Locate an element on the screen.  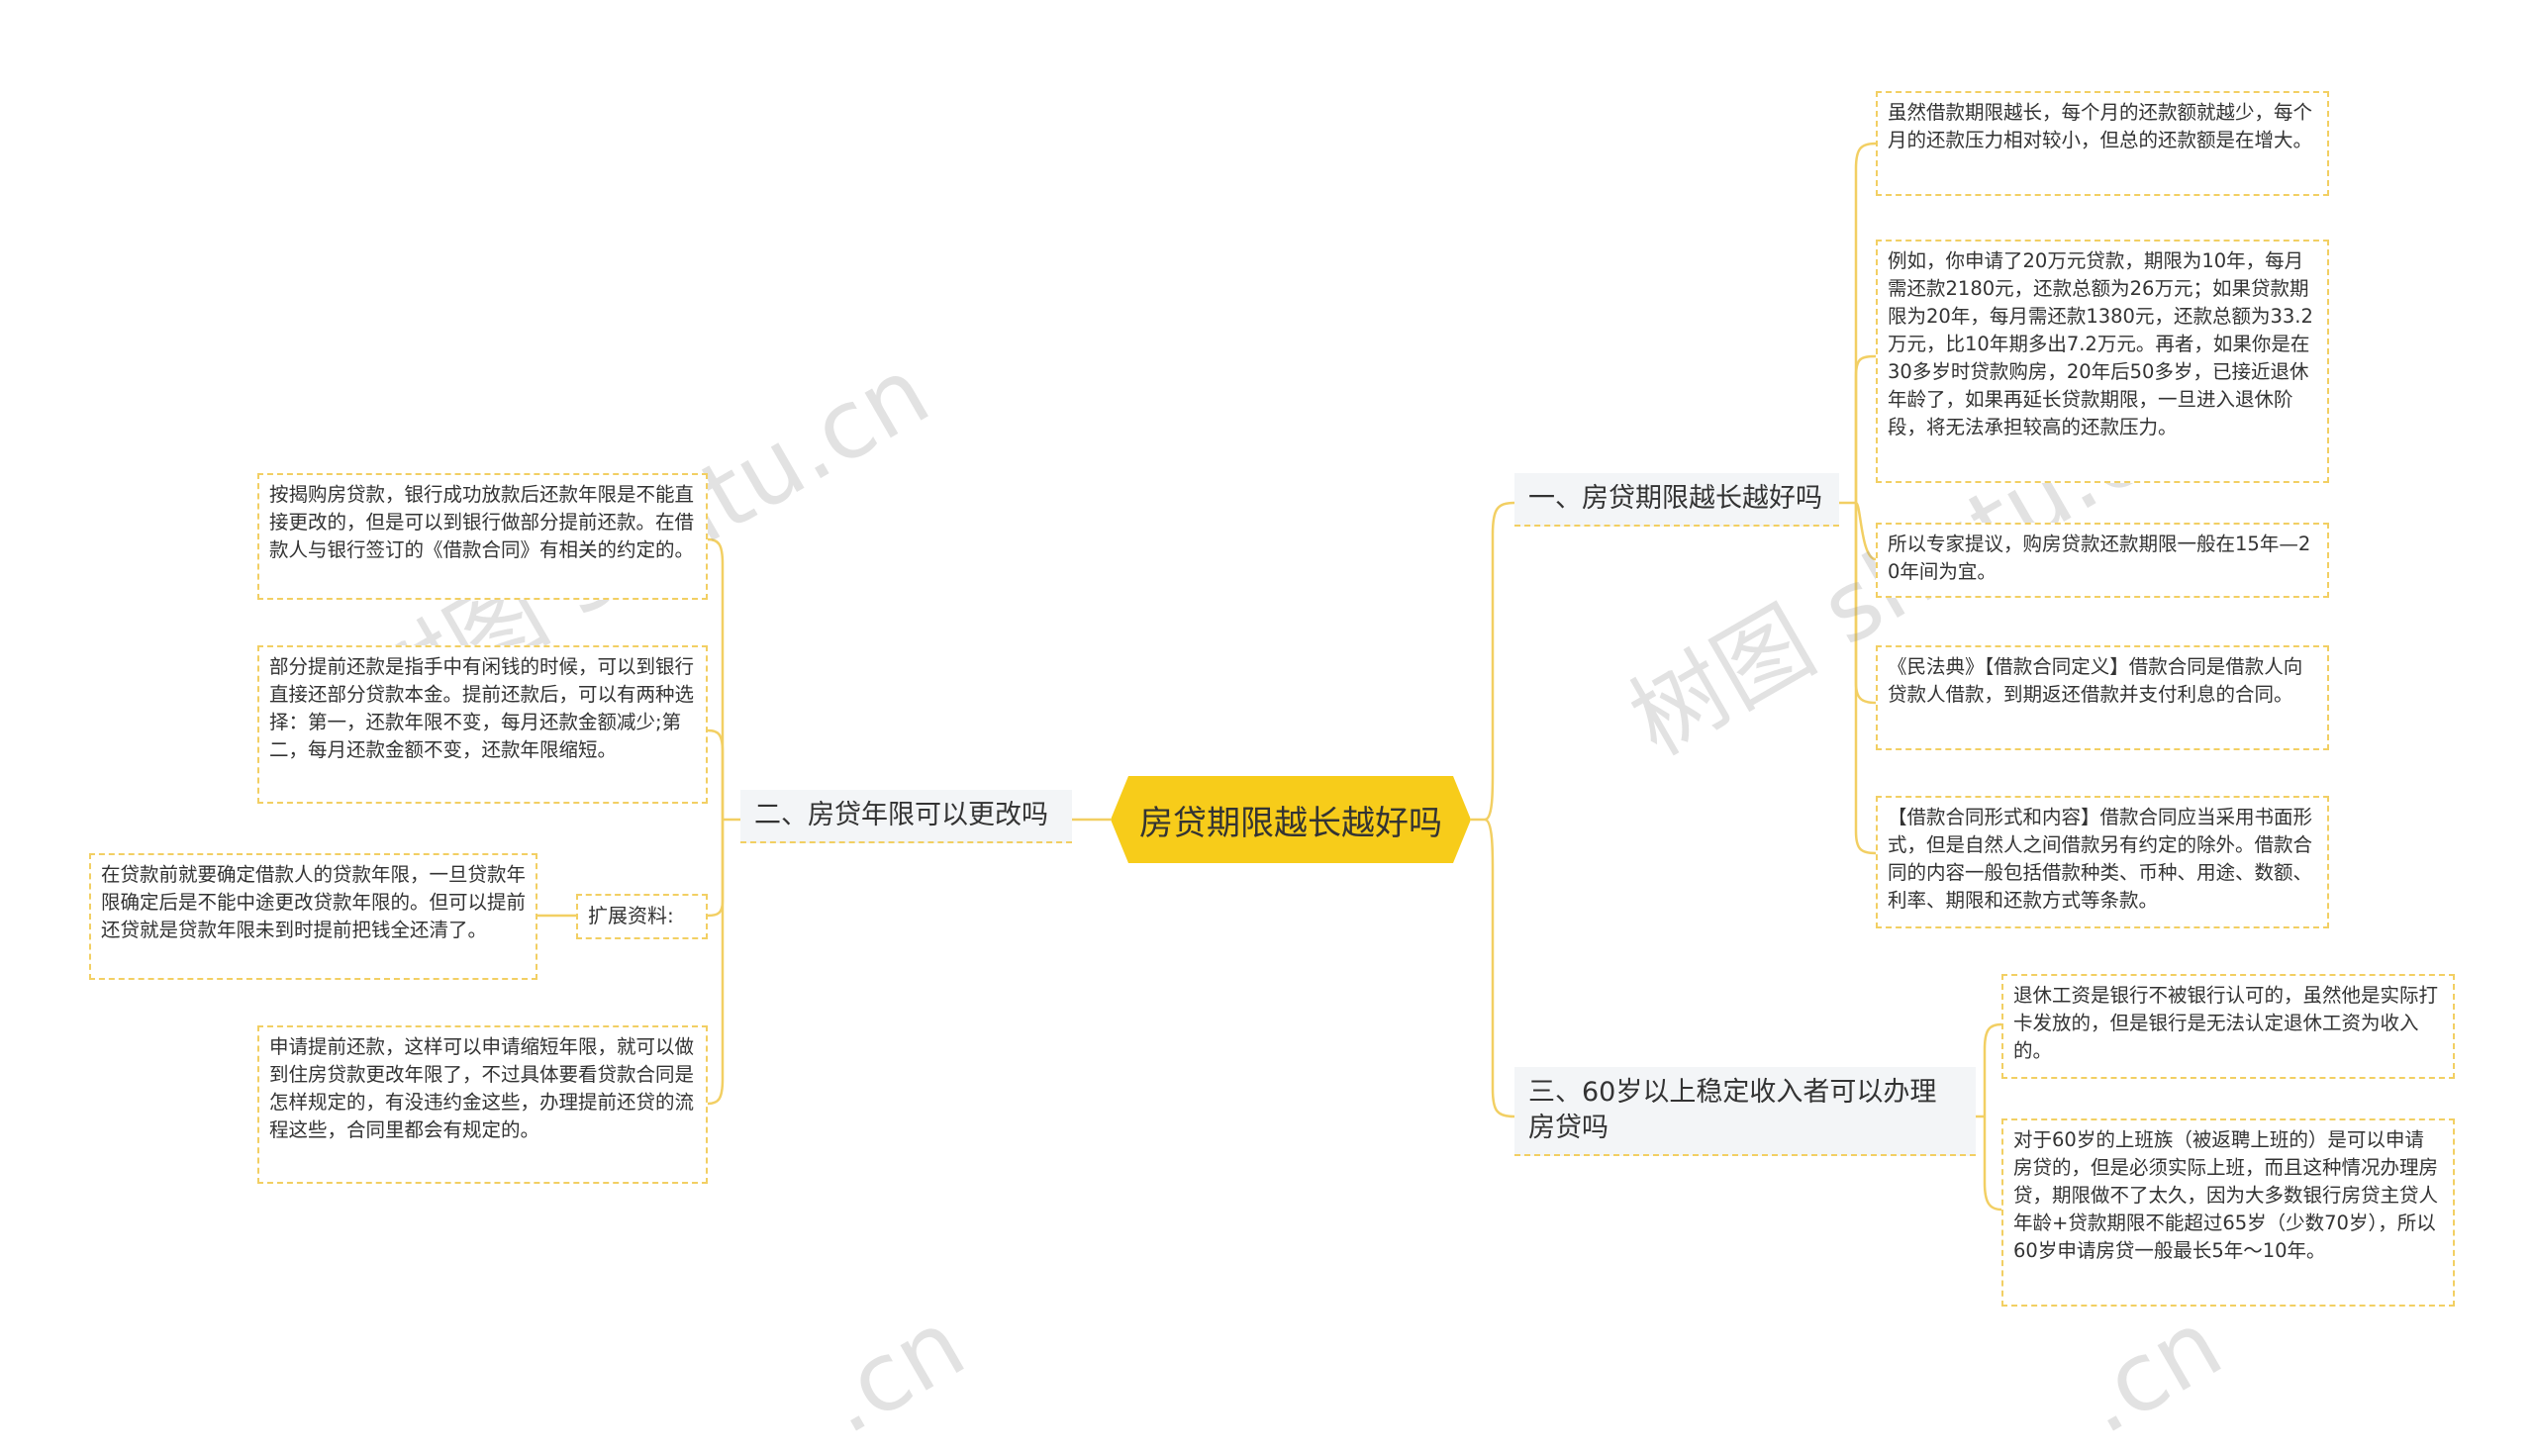
leaf-text: 所以专家提议，购房贷款还款期限一般在15年—20年间为宜。 is located at coordinates (2100, 558).